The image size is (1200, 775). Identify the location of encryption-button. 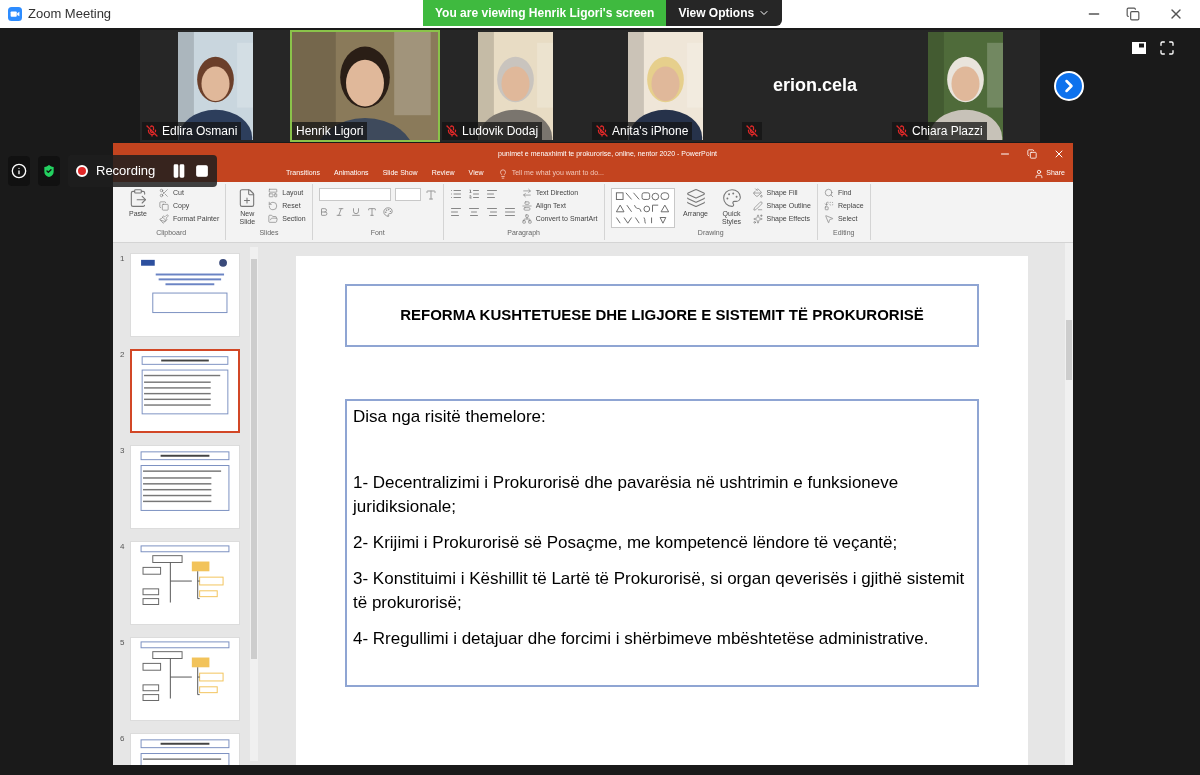
(49, 171).